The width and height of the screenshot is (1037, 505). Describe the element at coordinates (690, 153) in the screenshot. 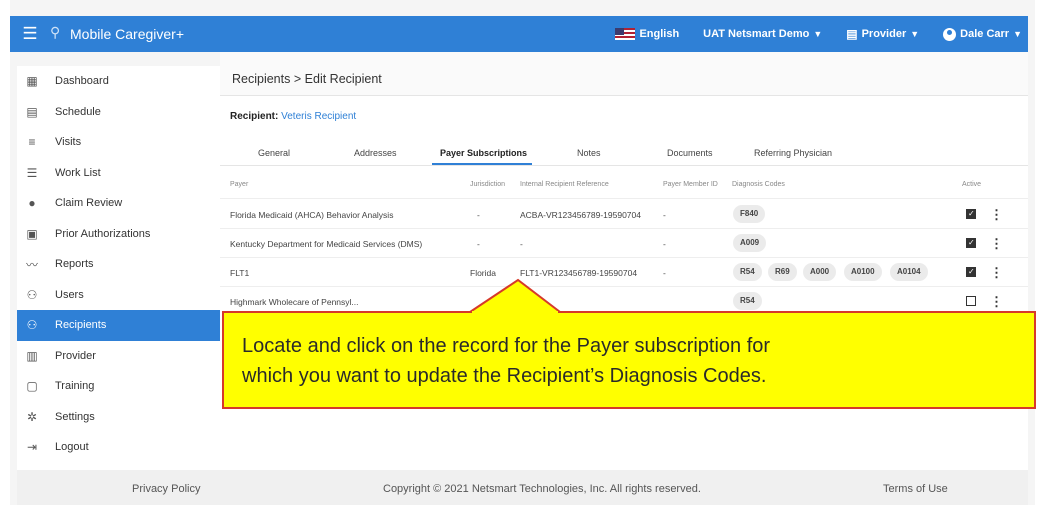

I see `tab-documents: Documents` at that location.